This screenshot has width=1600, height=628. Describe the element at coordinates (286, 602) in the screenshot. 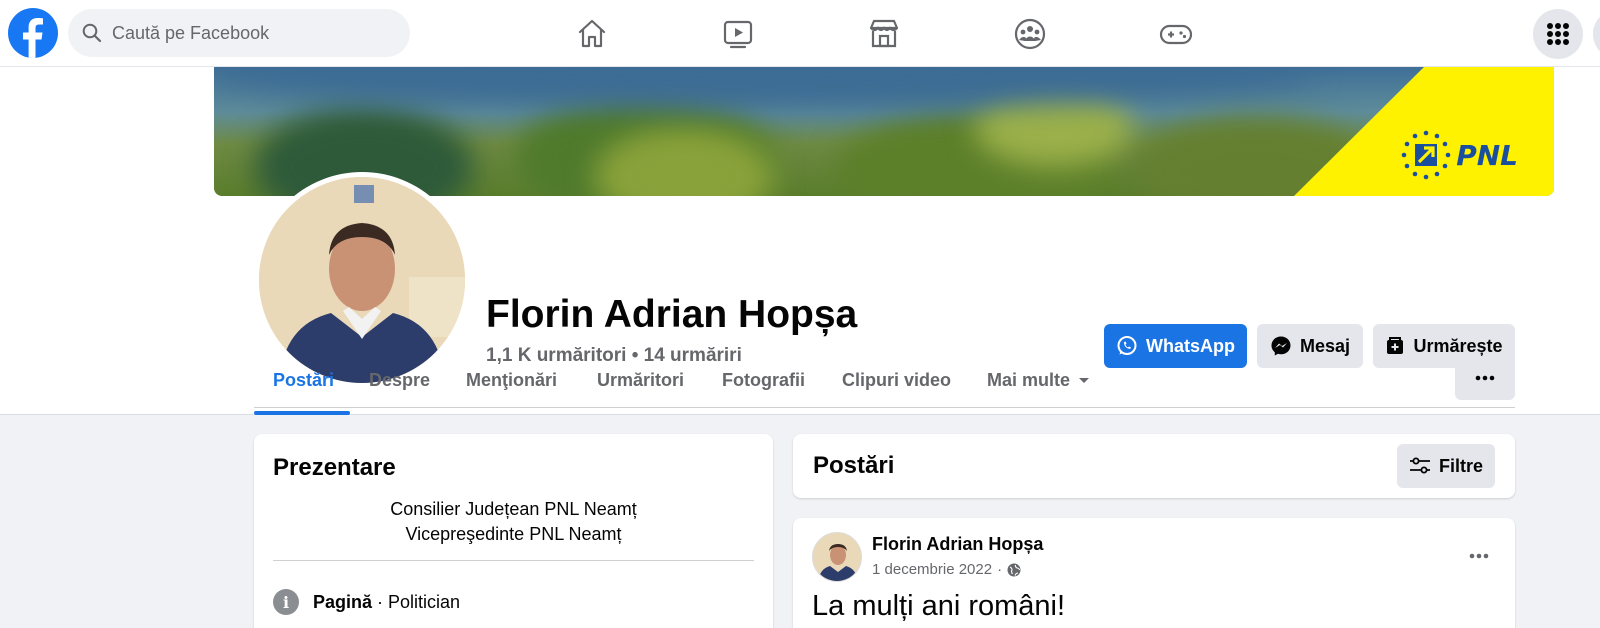

I see `info-icon: i` at that location.